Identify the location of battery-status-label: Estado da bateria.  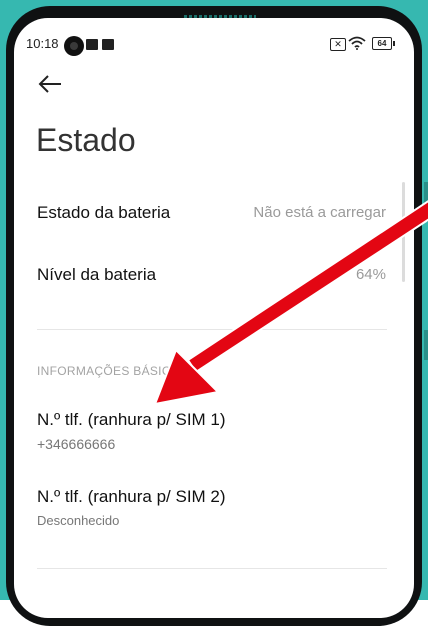
(104, 212).